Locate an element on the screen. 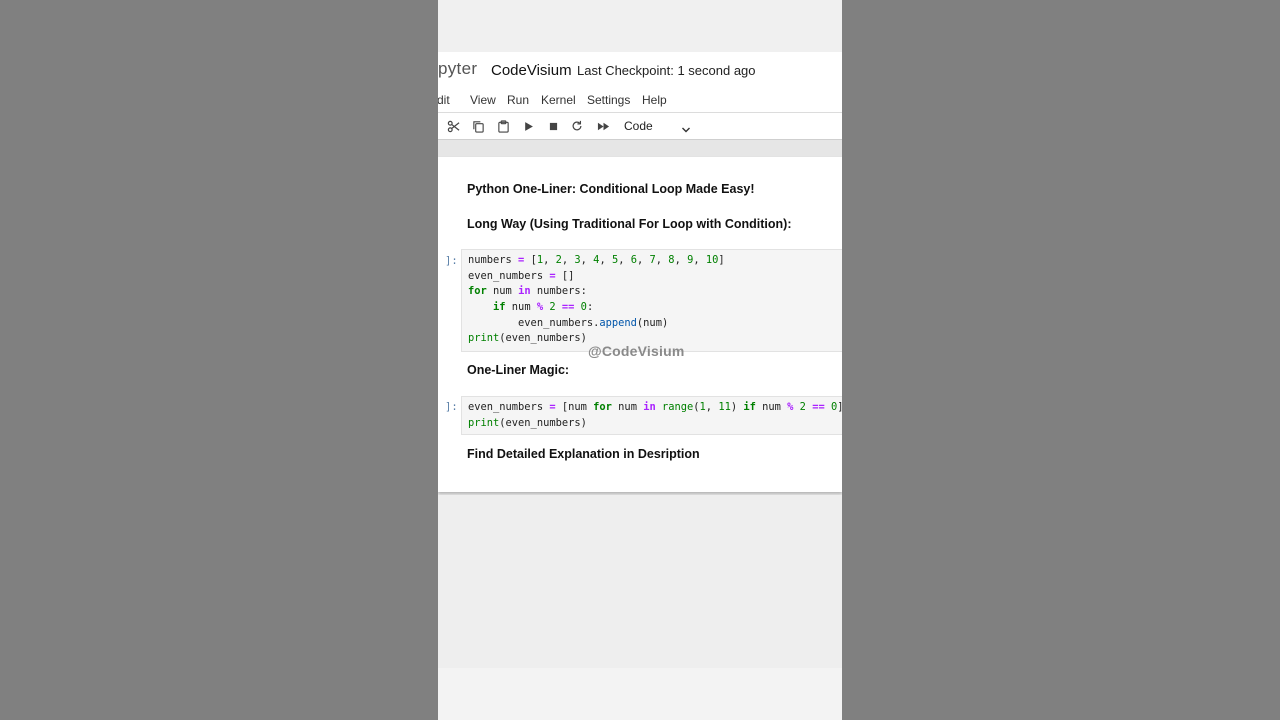  bottom-padding is located at coordinates (640, 694).